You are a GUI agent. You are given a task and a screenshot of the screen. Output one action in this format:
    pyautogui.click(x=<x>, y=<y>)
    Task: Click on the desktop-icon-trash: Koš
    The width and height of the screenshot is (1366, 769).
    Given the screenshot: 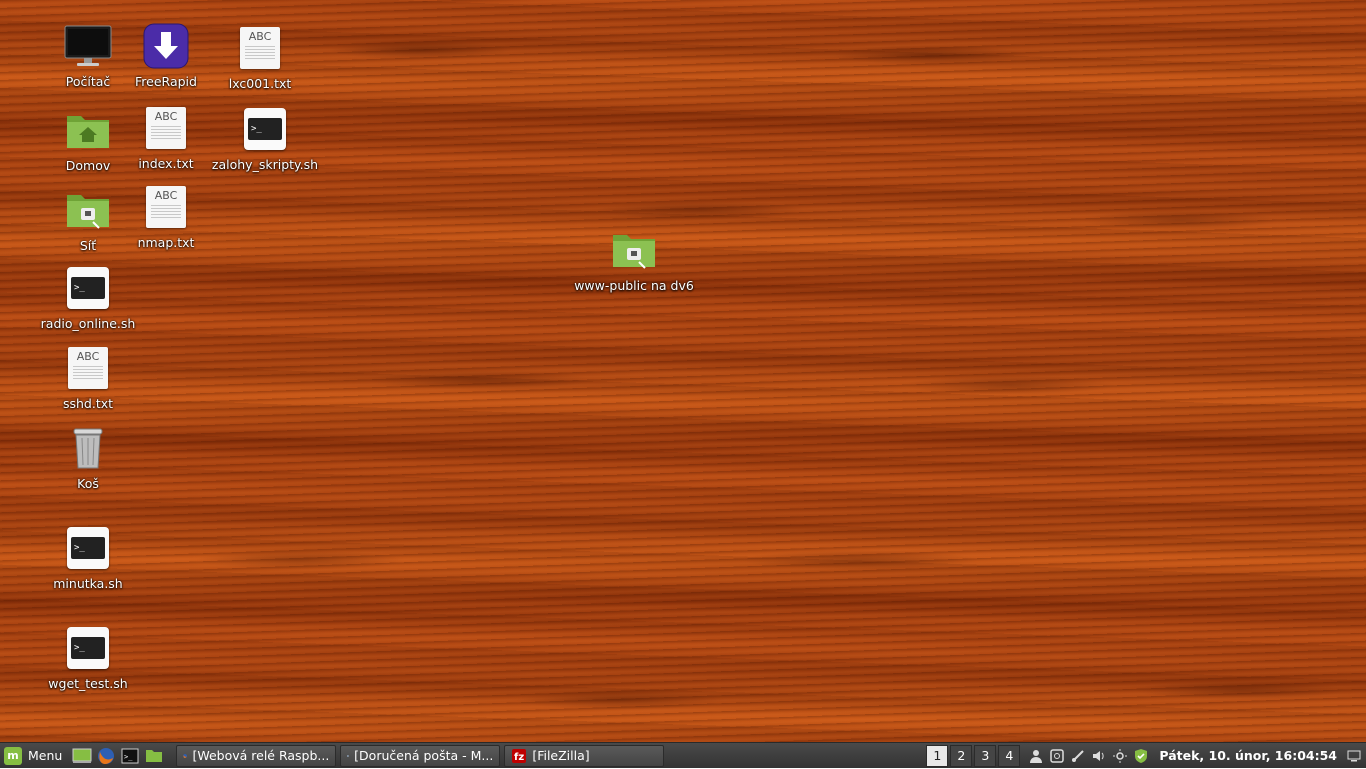 What is the action you would take?
    pyautogui.click(x=88, y=463)
    